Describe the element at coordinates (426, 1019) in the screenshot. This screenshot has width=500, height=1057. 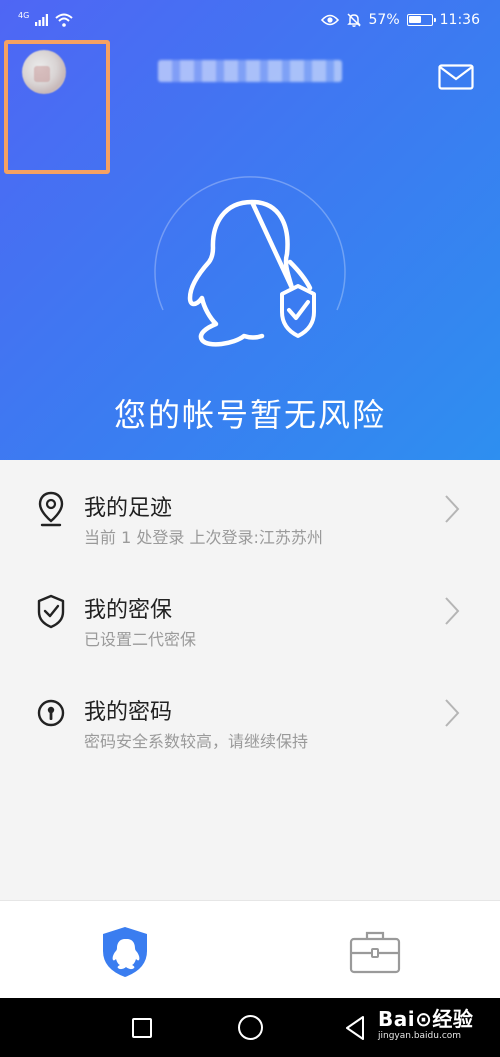
I see `watermark-brand: Bai⊙经验` at that location.